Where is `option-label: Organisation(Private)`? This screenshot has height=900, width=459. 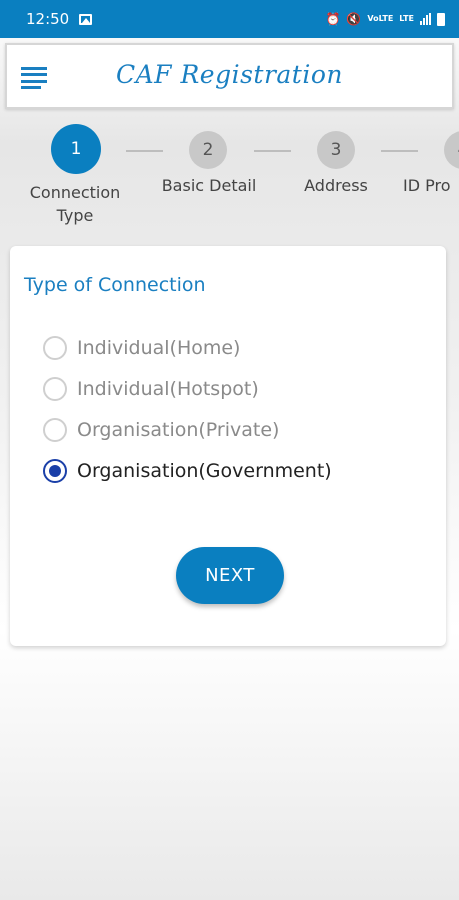
option-label: Organisation(Private) is located at coordinates (178, 430).